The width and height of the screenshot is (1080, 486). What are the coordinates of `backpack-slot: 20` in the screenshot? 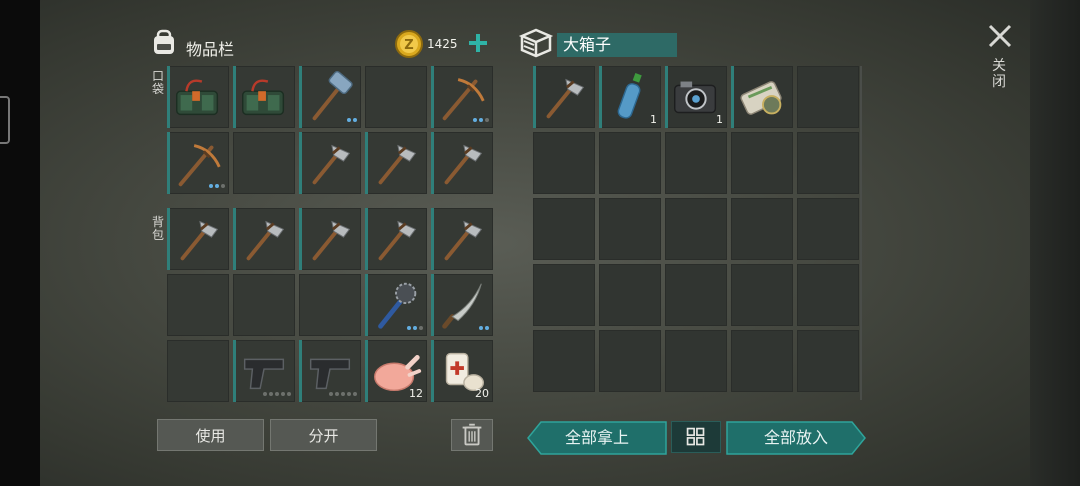 It's located at (462, 371).